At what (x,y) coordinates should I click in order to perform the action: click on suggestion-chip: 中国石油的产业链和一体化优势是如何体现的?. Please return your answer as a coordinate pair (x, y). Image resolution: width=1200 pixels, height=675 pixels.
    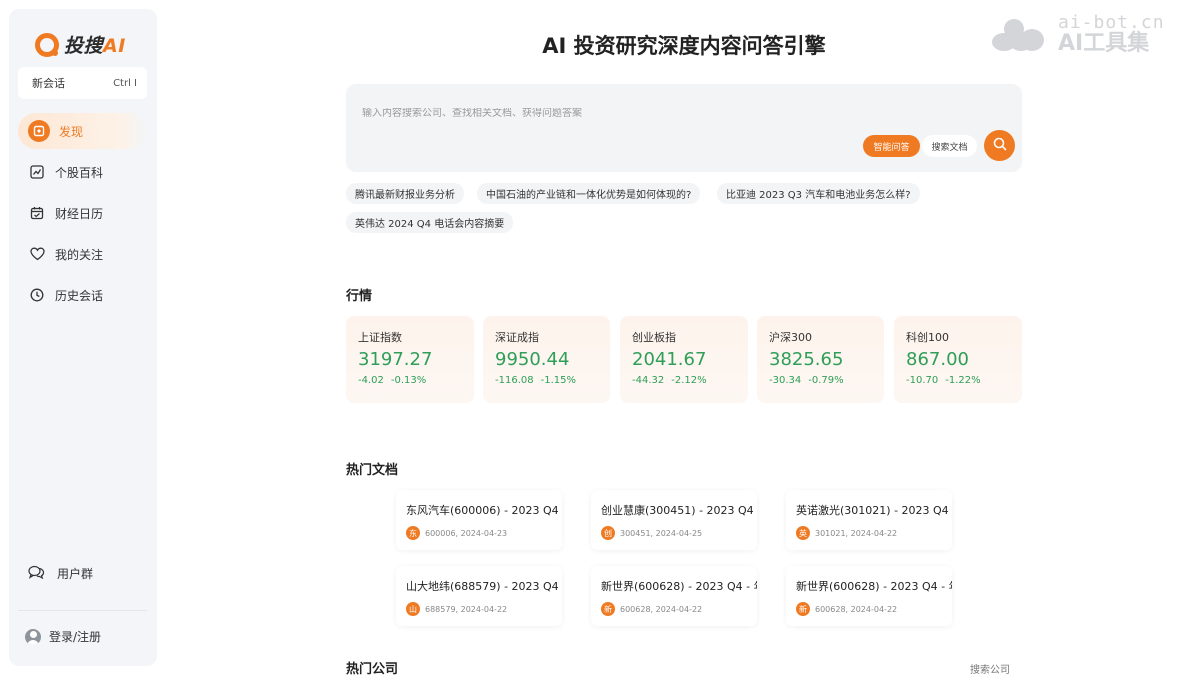
    Looking at the image, I should click on (589, 193).